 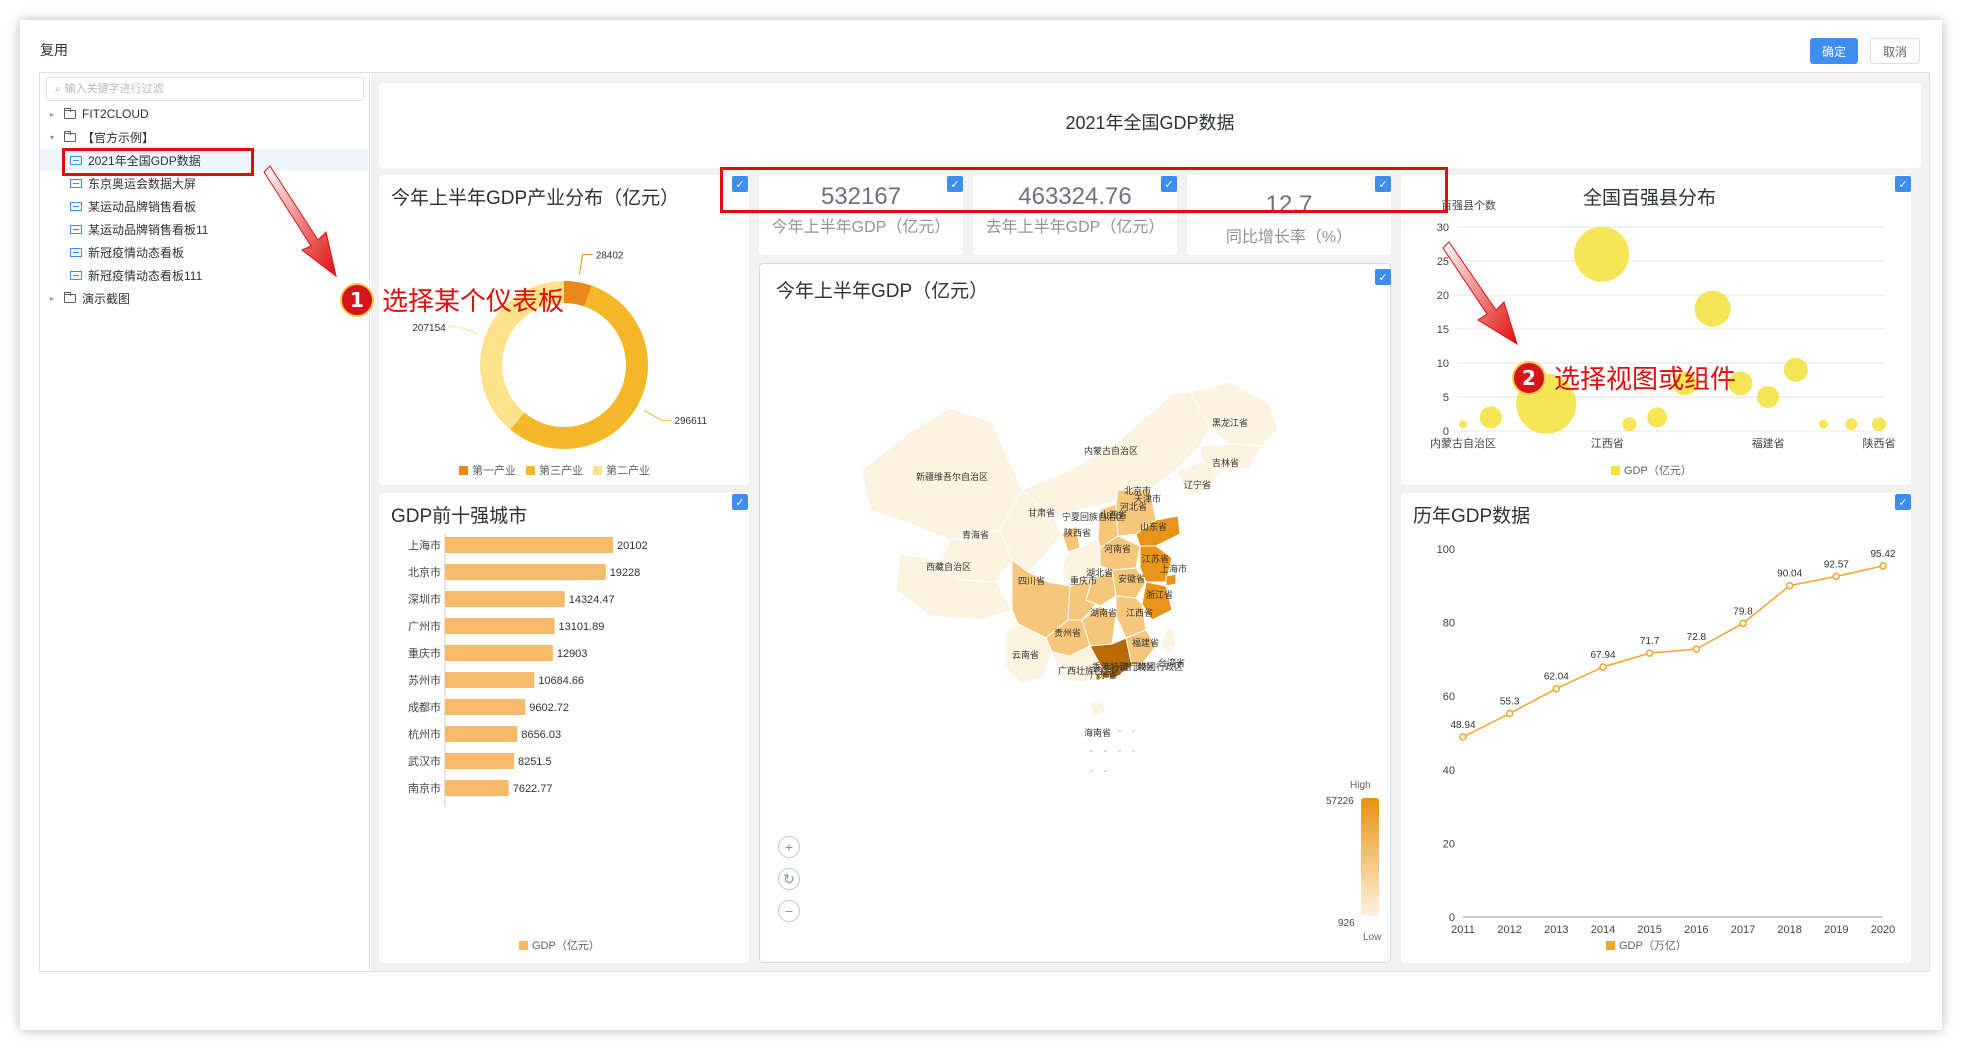 What do you see at coordinates (1139, 612) in the screenshot?
I see `map-region-label: 江西省` at bounding box center [1139, 612].